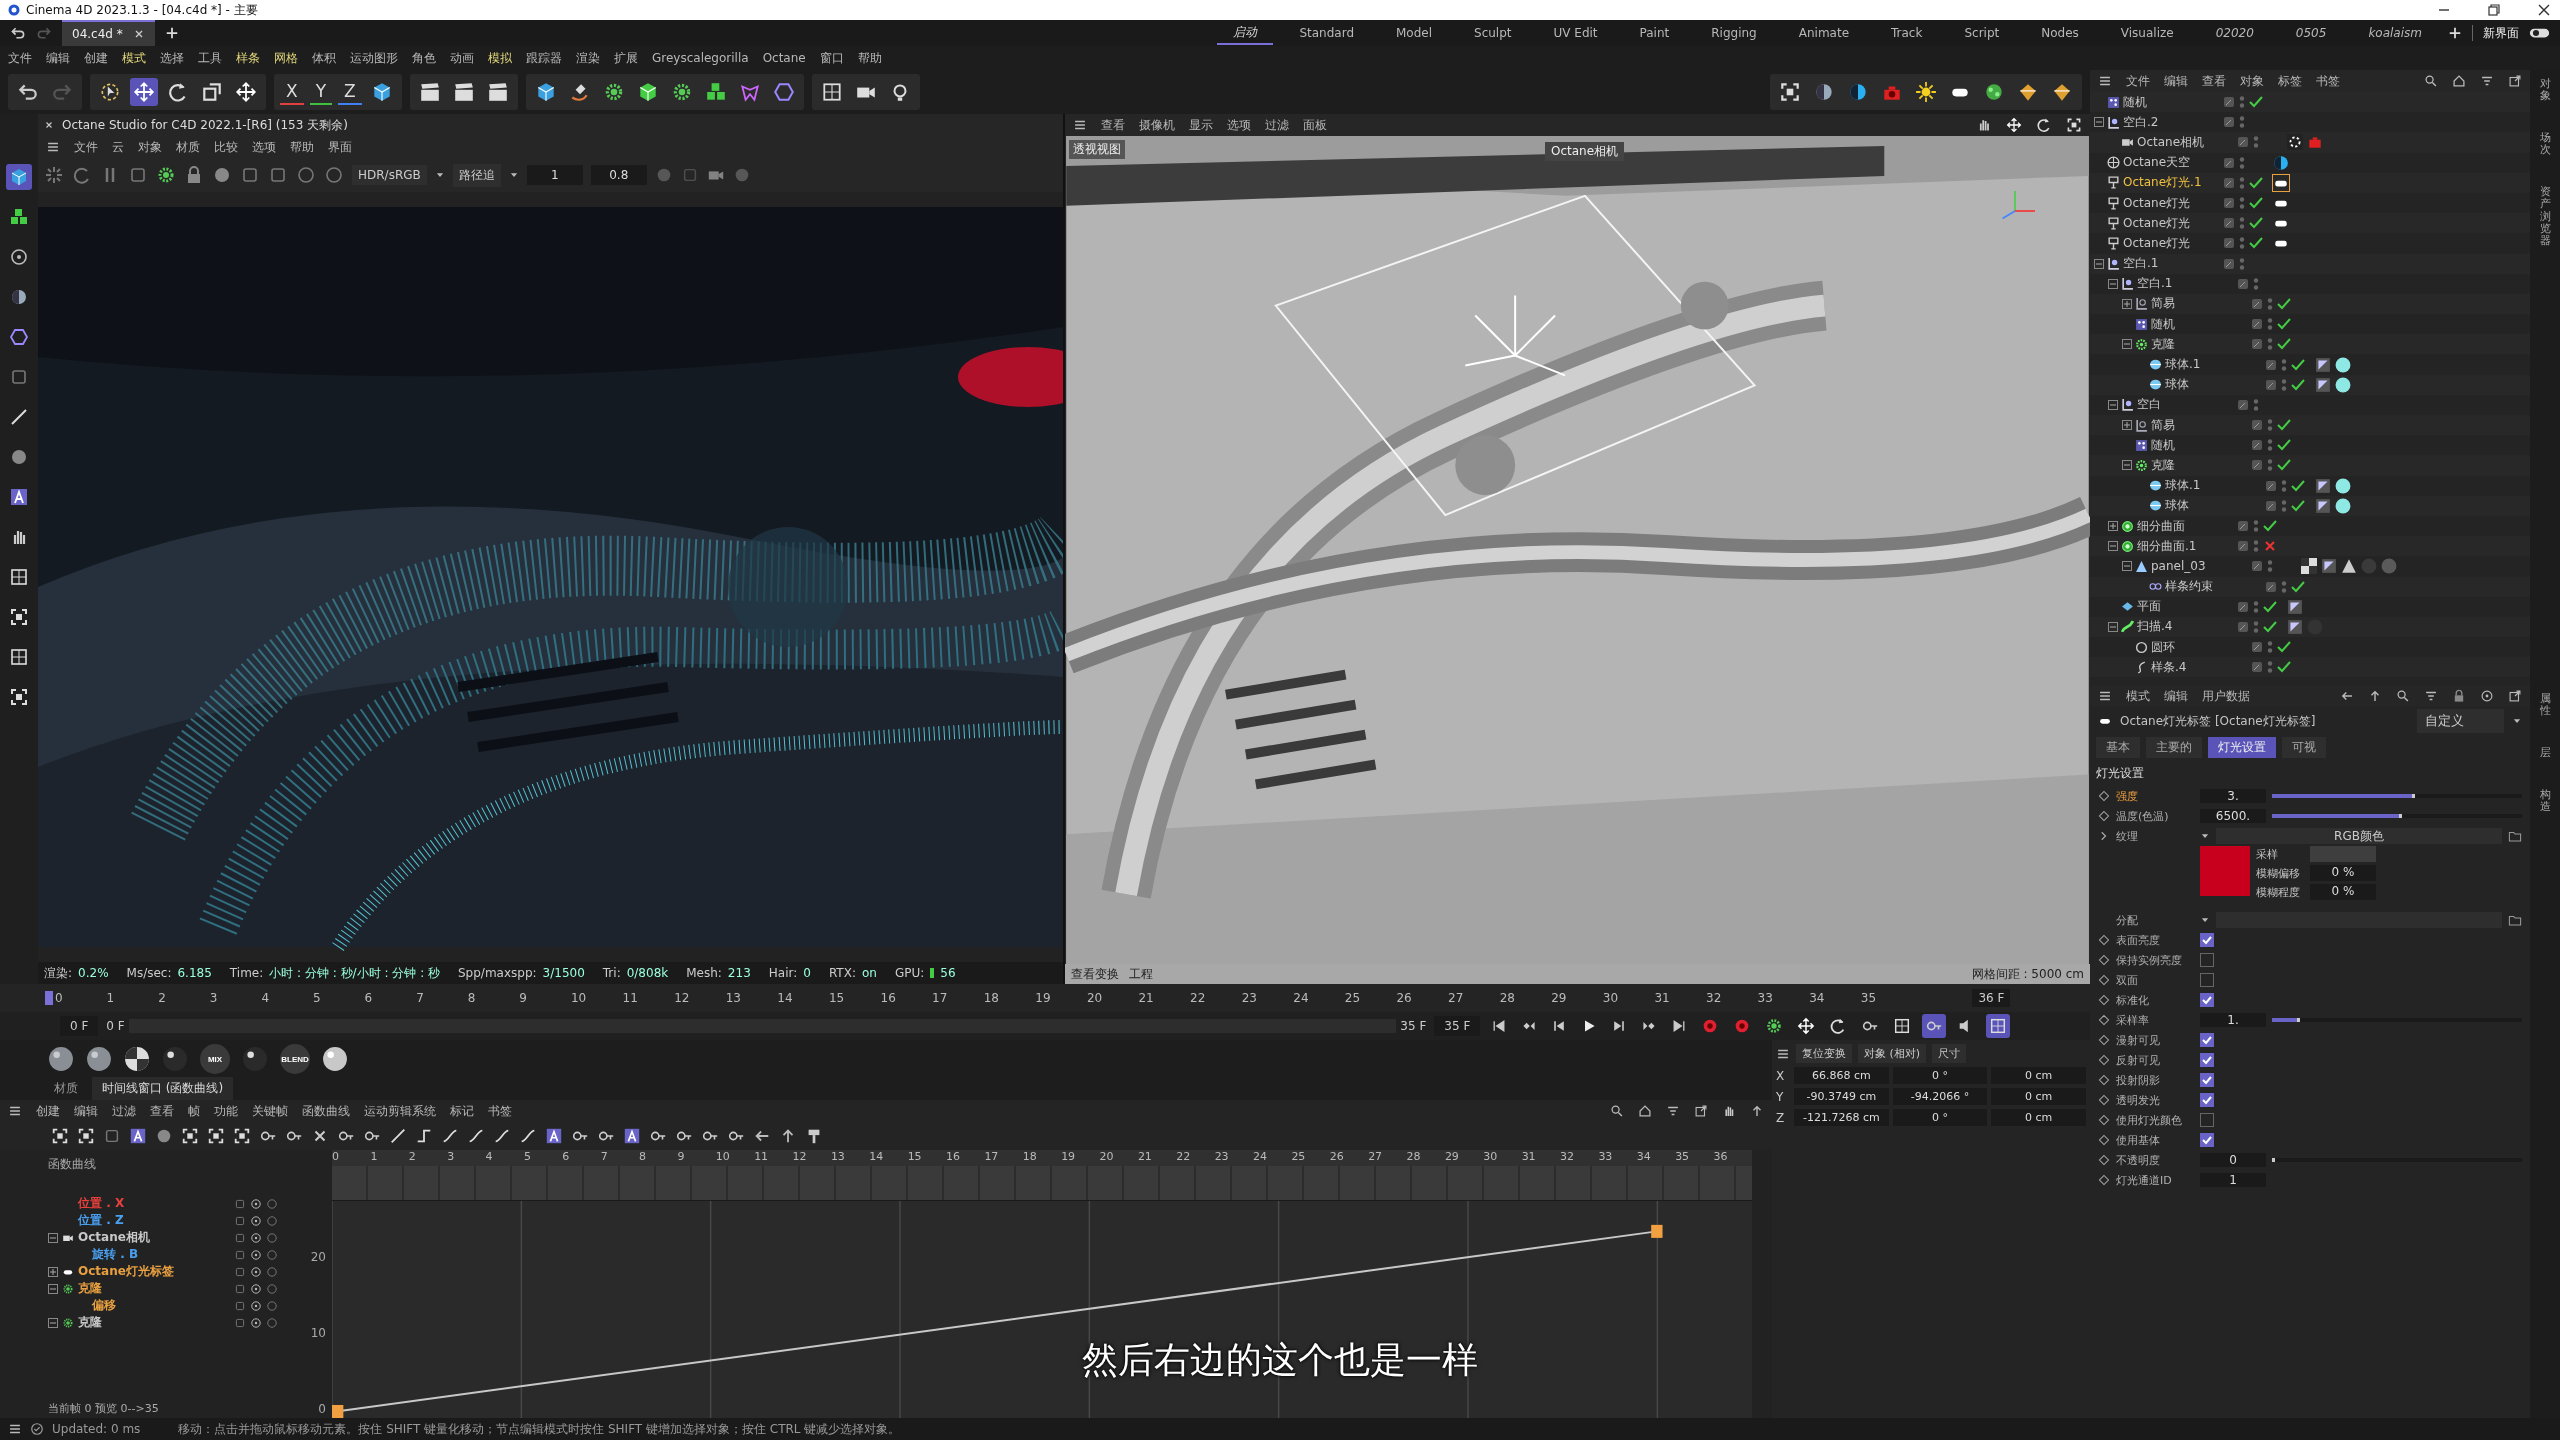  Describe the element at coordinates (544, 58) in the screenshot. I see `menu-item: 跟踪器` at that location.